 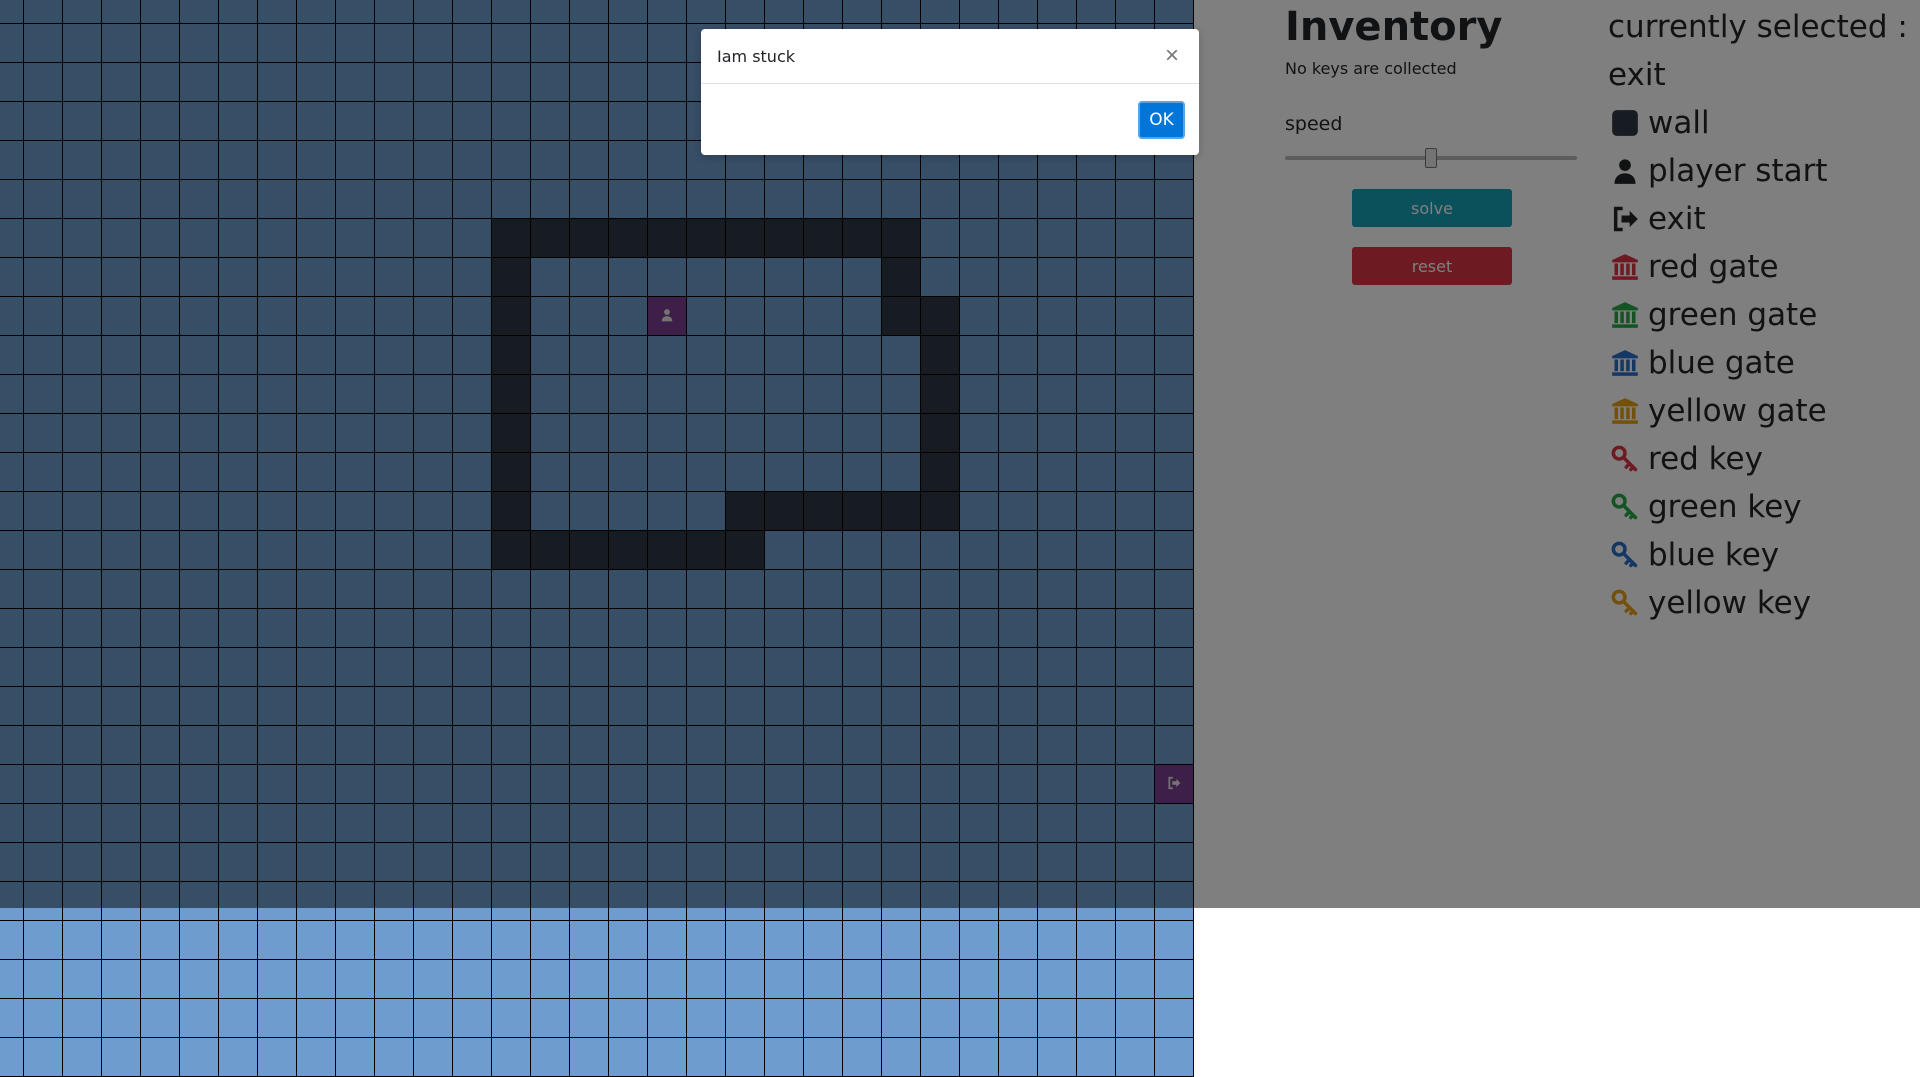 What do you see at coordinates (1172, 56) in the screenshot?
I see `close-icon: ×` at bounding box center [1172, 56].